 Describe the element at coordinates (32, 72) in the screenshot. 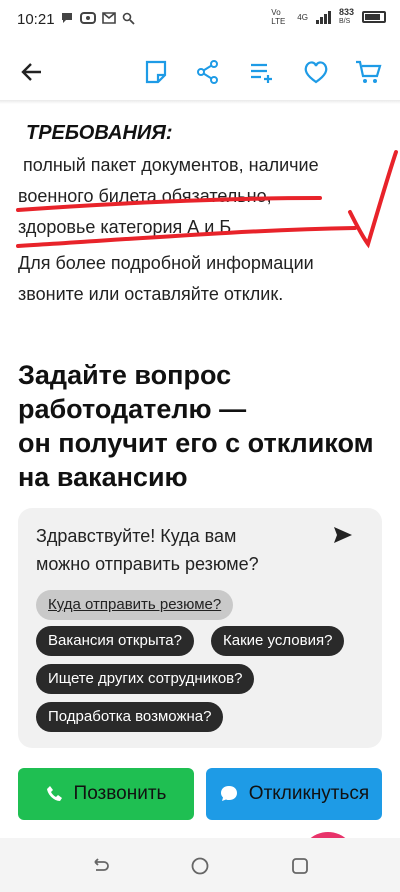

I see `back-arrow-icon` at that location.